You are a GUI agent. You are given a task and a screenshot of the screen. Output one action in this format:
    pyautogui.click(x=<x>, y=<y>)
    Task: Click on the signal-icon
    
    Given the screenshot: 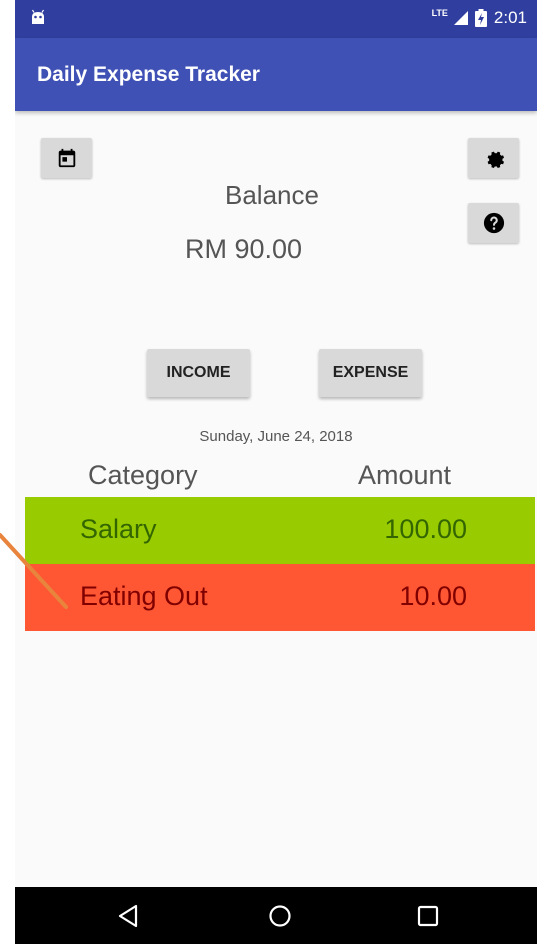 What is the action you would take?
    pyautogui.click(x=460, y=18)
    